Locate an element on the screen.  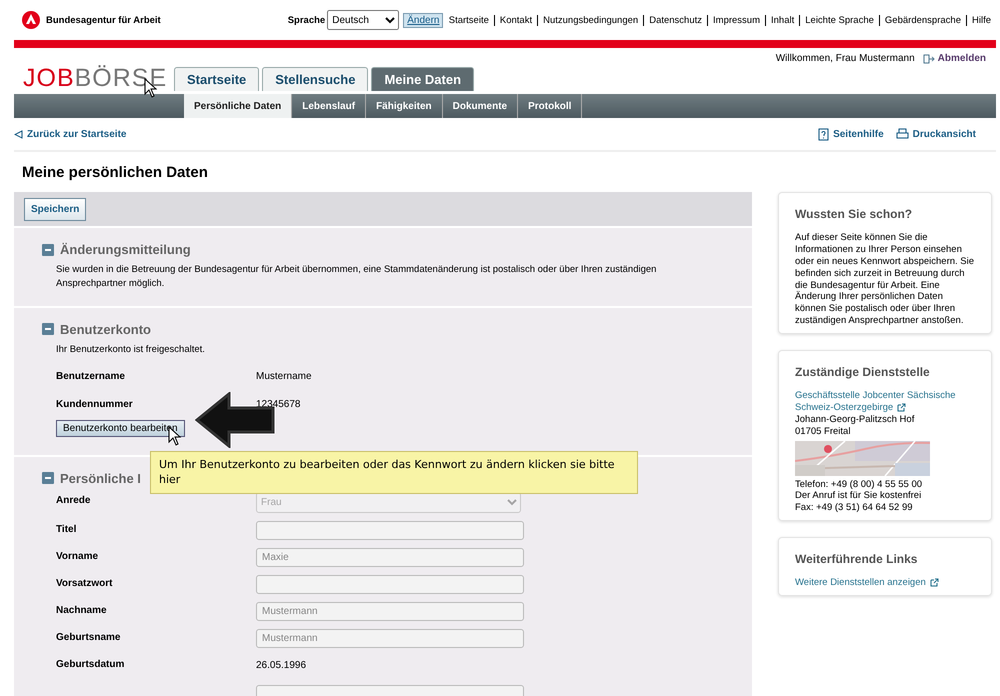
language-select: Deutsch is located at coordinates (363, 20).